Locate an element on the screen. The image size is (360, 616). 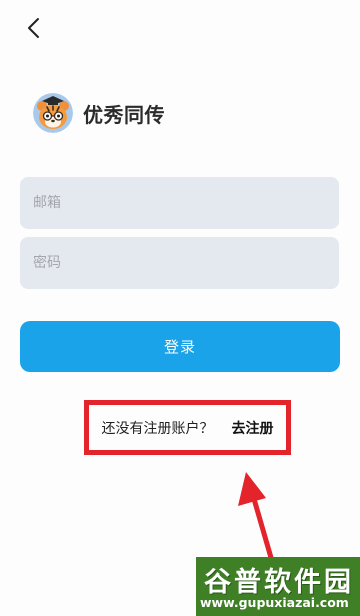
password-field is located at coordinates (179, 263).